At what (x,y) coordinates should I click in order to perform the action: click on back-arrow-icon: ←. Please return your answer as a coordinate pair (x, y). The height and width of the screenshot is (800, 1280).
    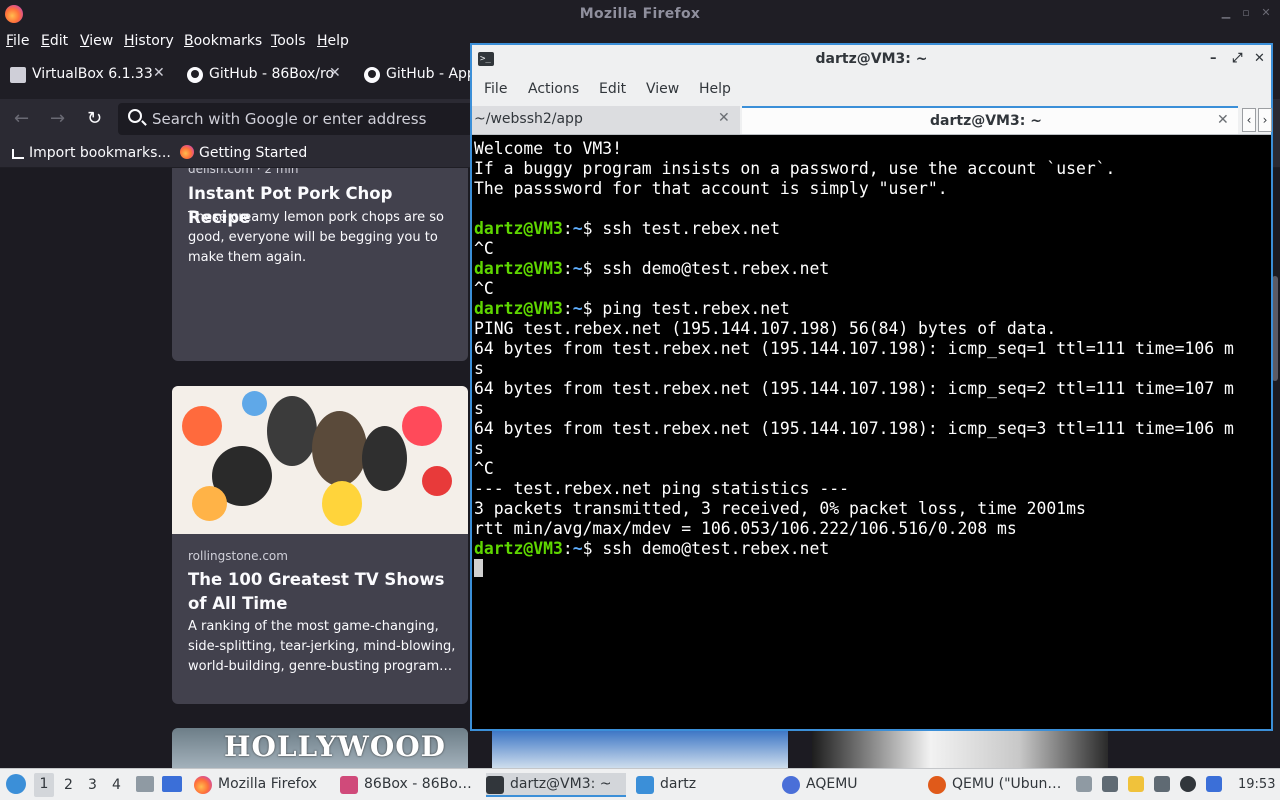
    Looking at the image, I should click on (21, 118).